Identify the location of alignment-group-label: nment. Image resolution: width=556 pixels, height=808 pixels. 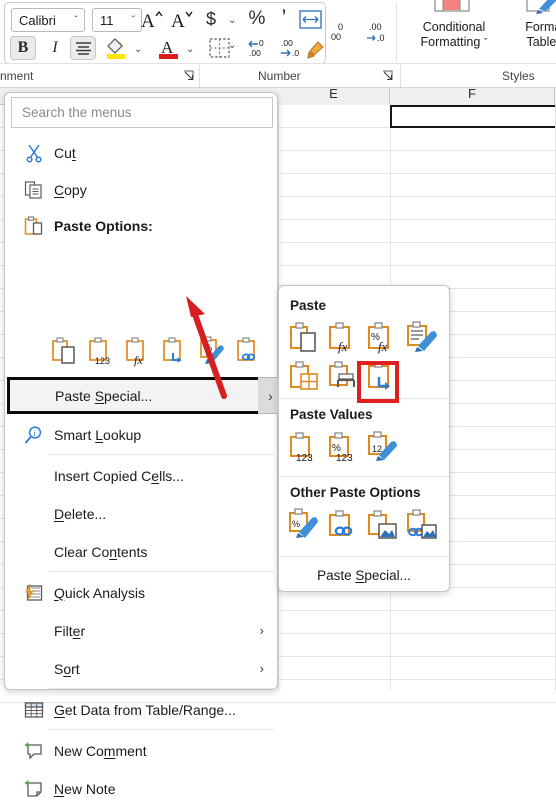
(17, 76).